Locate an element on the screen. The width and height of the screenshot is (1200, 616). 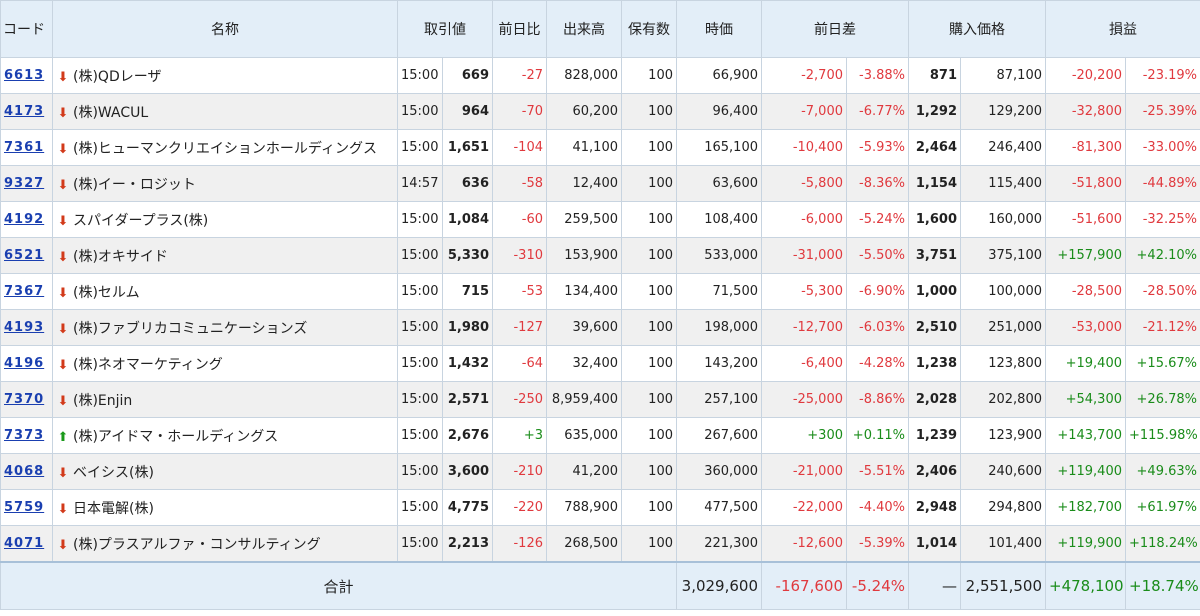
day-diff: -6,000 is located at coordinates (804, 219).